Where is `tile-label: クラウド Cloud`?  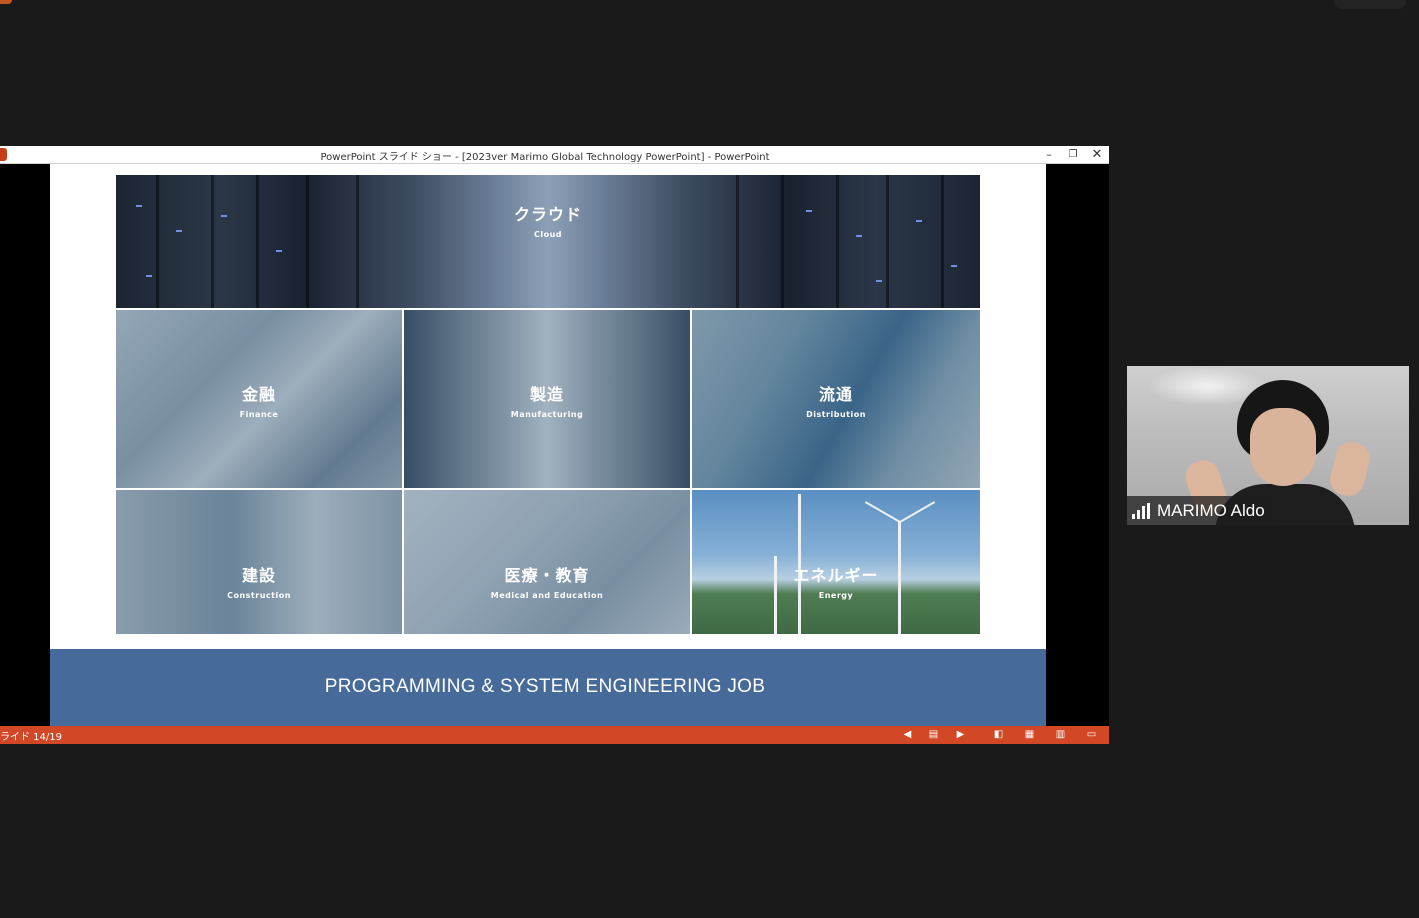 tile-label: クラウド Cloud is located at coordinates (548, 220).